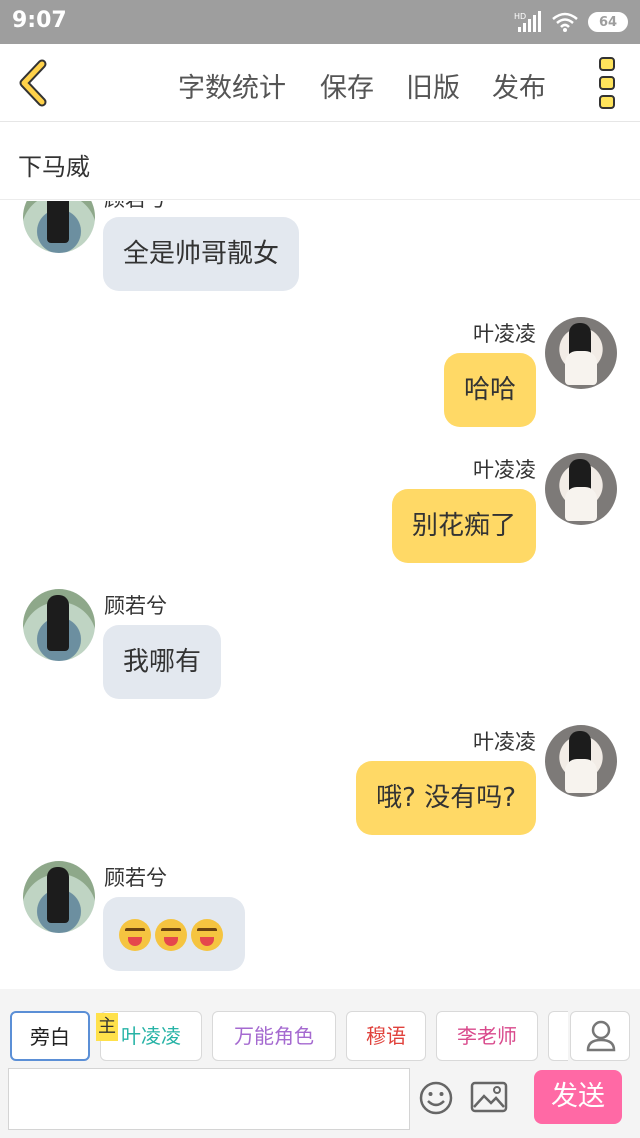  What do you see at coordinates (201, 254) in the screenshot?
I see `message-bubble: 全是帅哥靓女` at bounding box center [201, 254].